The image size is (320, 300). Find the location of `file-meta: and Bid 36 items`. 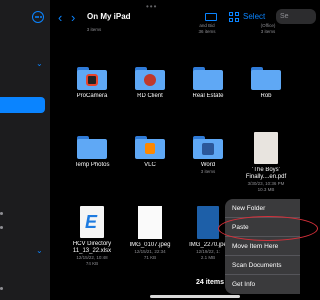

file-meta: and Bid 36 items is located at coordinates (207, 28).